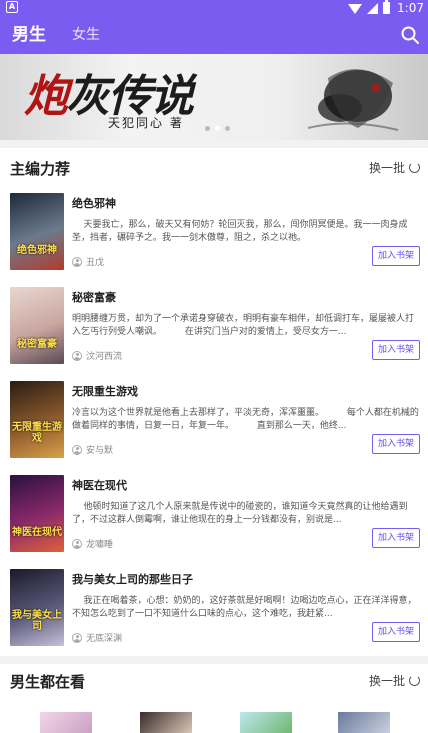  What do you see at coordinates (94, 297) in the screenshot?
I see `book-title: 秘密富豪` at bounding box center [94, 297].